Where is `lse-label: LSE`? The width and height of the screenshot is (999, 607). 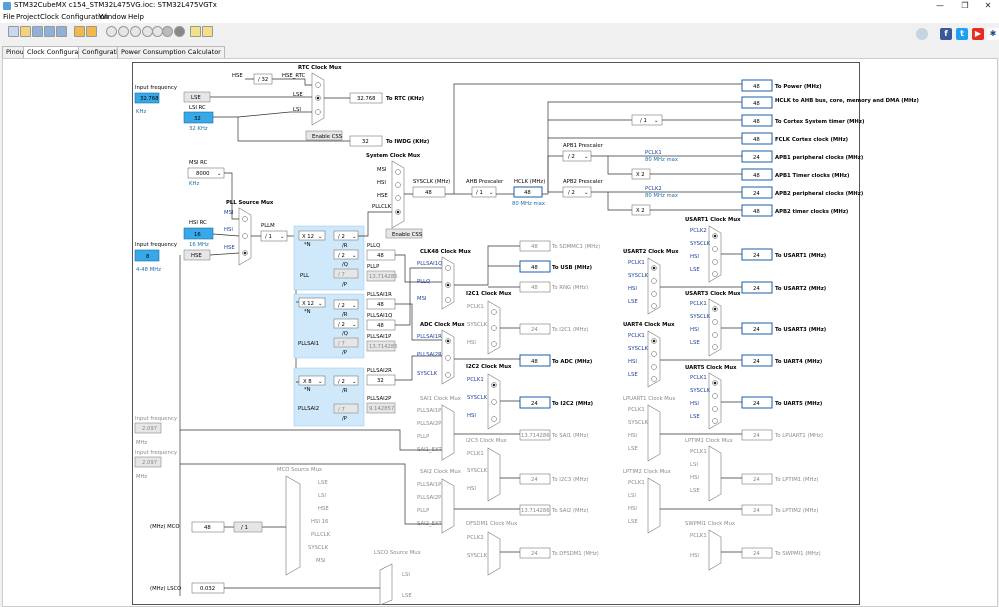 lse-label: LSE is located at coordinates (196, 98).